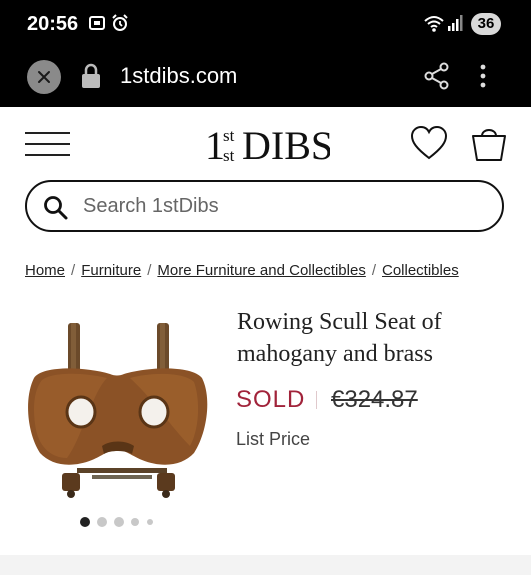  What do you see at coordinates (120, 22) in the screenshot?
I see `alarm-icon` at bounding box center [120, 22].